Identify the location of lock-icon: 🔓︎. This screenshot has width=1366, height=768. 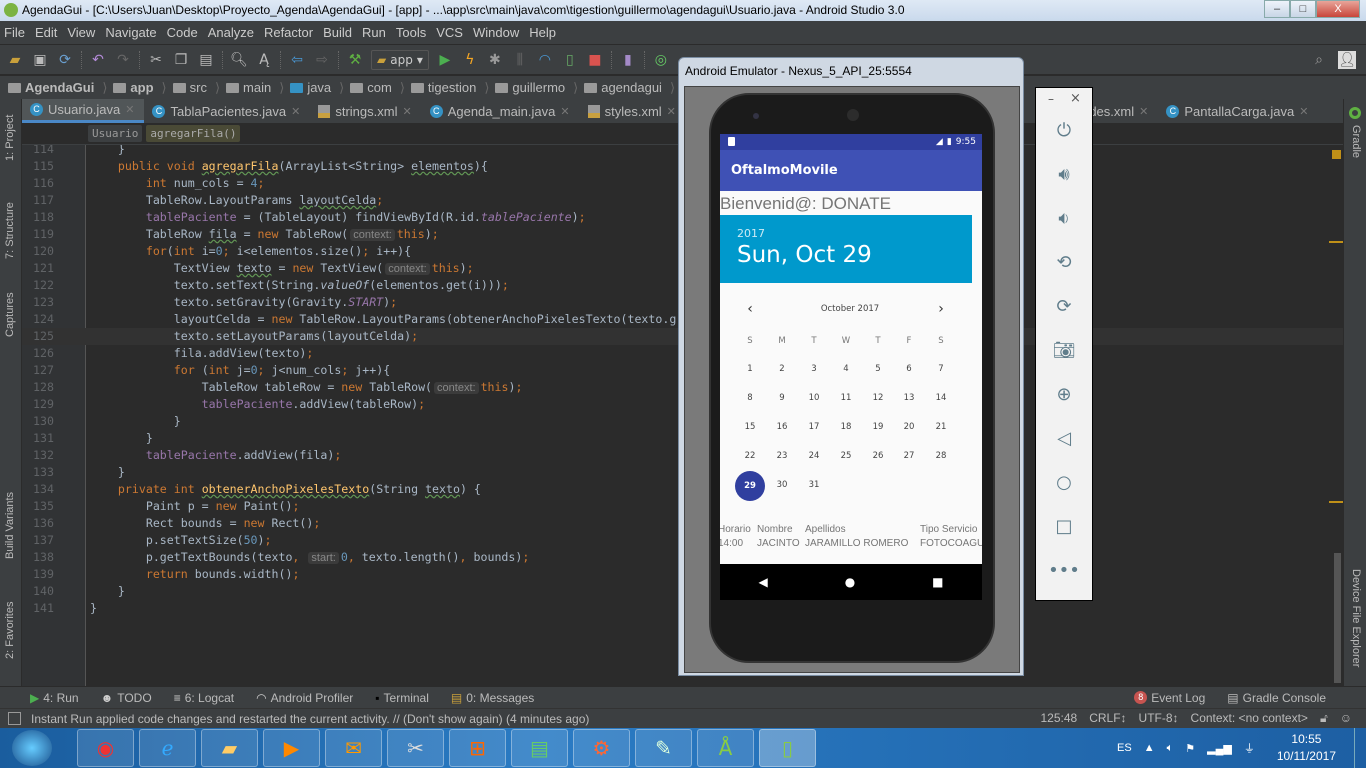
(1324, 718).